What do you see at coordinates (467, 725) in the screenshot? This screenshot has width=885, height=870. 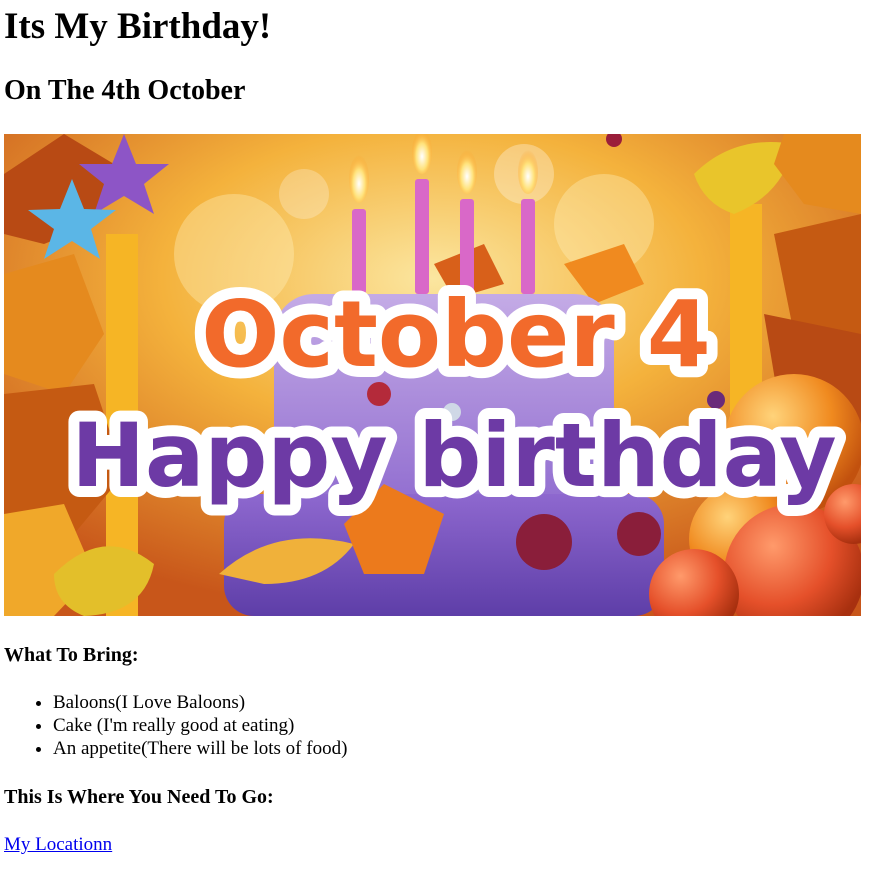 I see `list-item: Cake (I'm really good at eating)` at bounding box center [467, 725].